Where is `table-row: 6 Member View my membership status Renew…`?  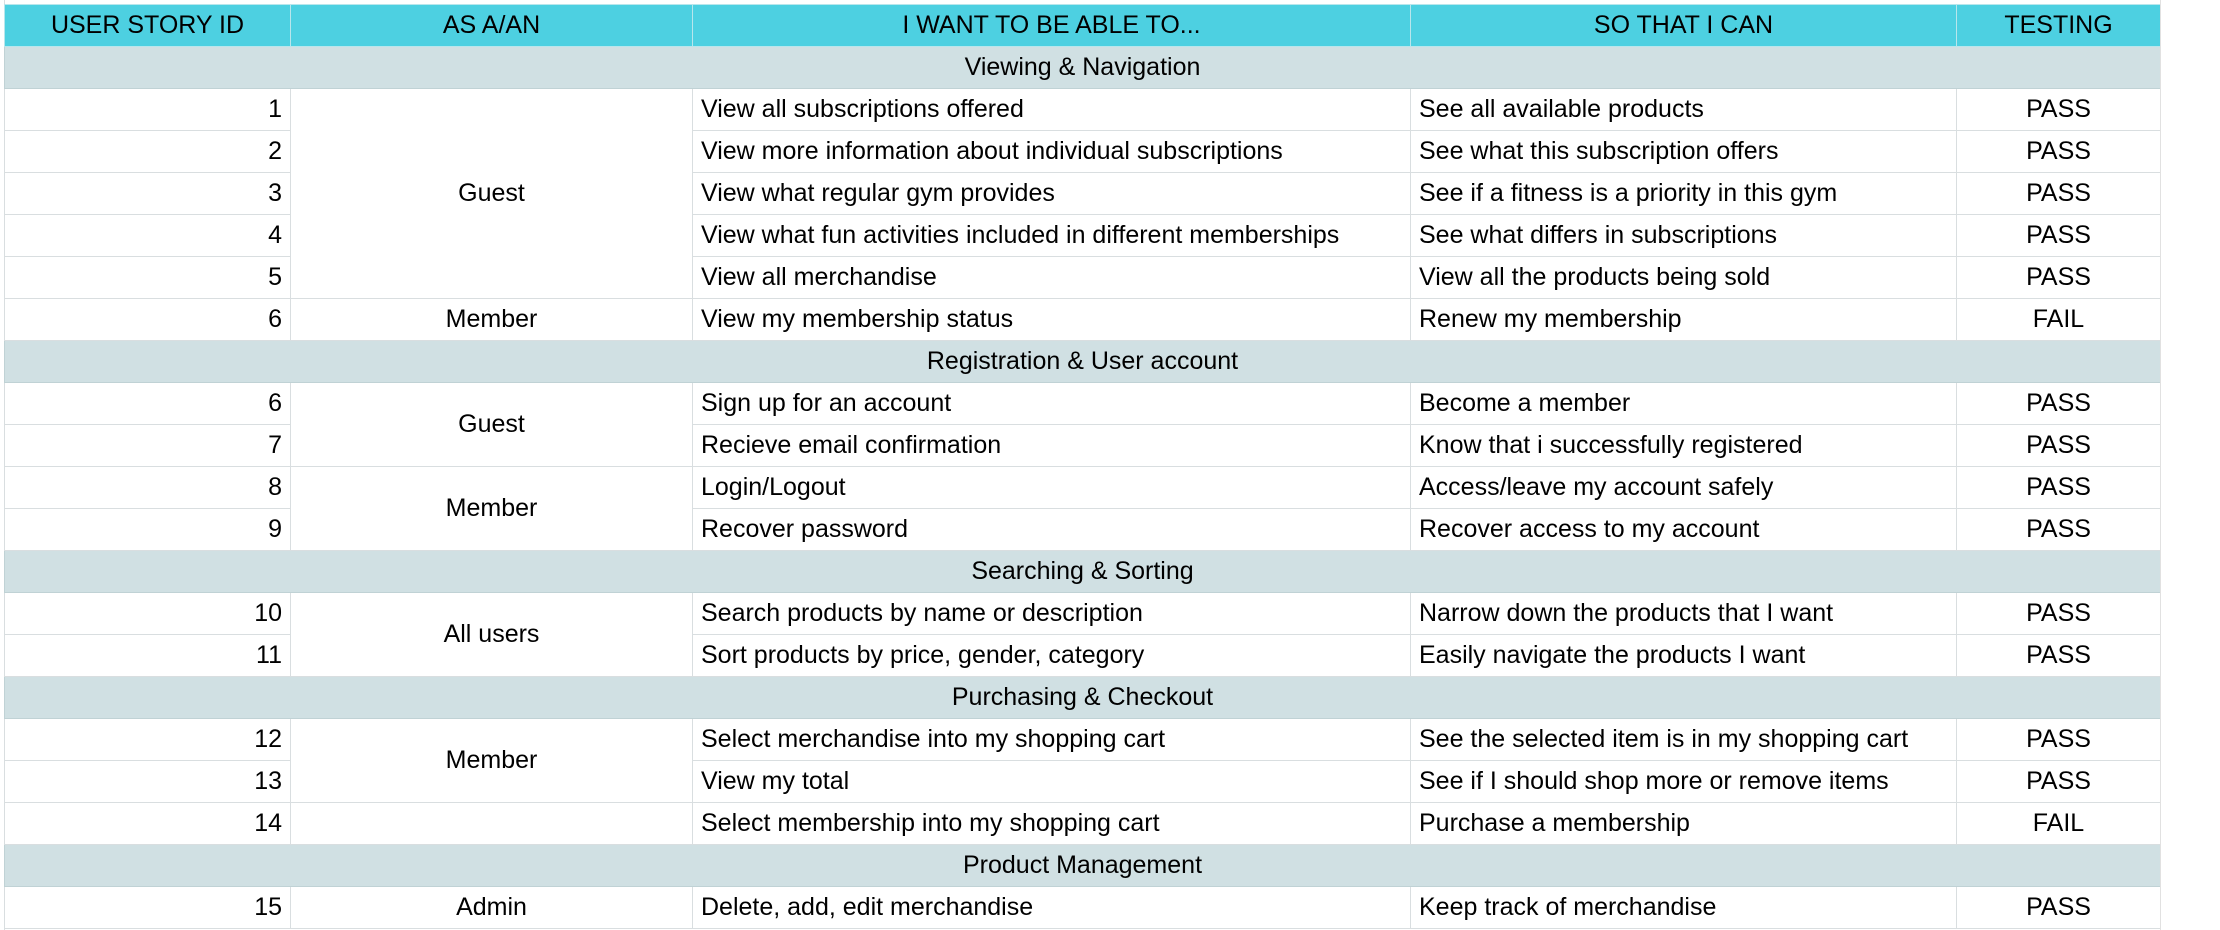
table-row: 6 Member View my membership status Renew… is located at coordinates (1082, 319).